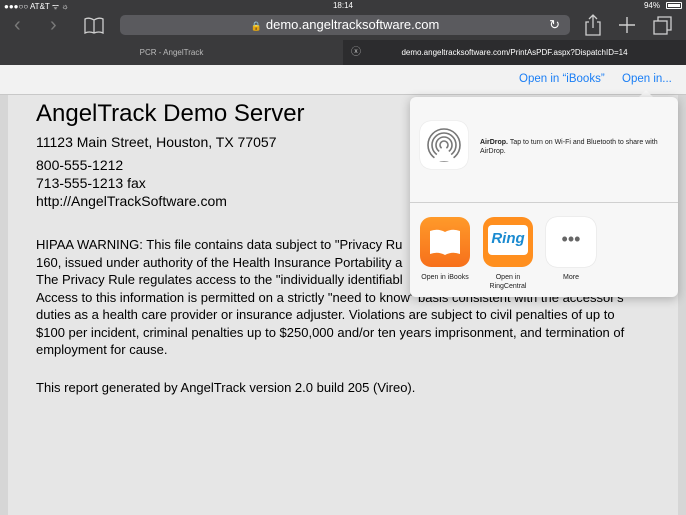 Image resolution: width=686 pixels, height=515 pixels. I want to click on close-tab-icon: ⓧ, so click(356, 52).